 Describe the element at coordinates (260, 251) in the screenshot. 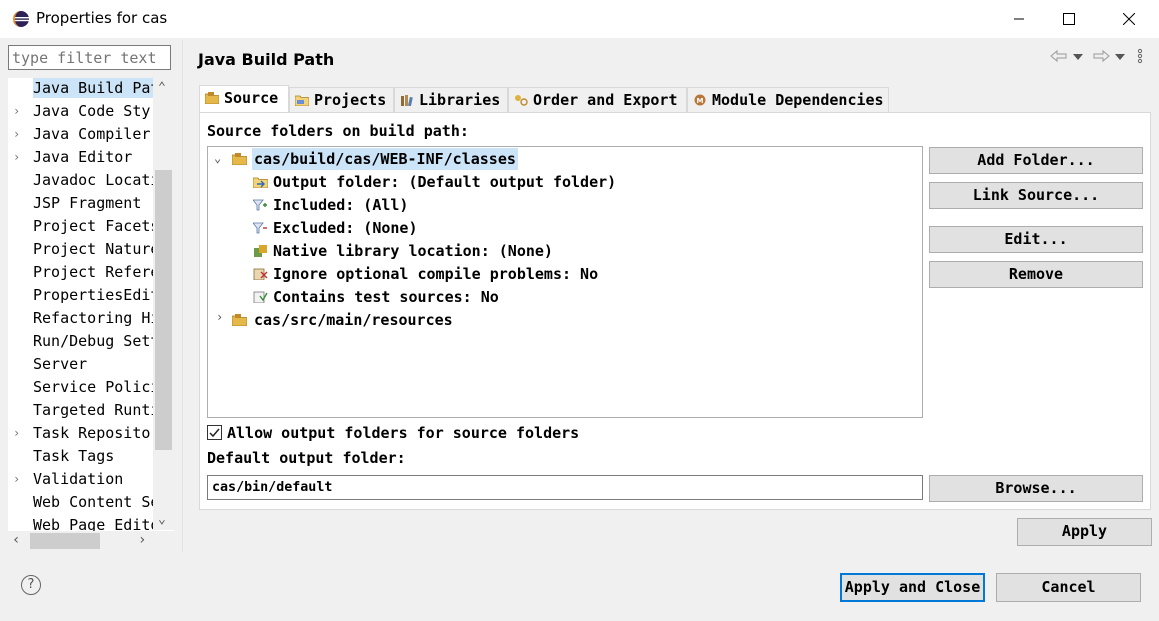

I see `native-library-icon` at that location.